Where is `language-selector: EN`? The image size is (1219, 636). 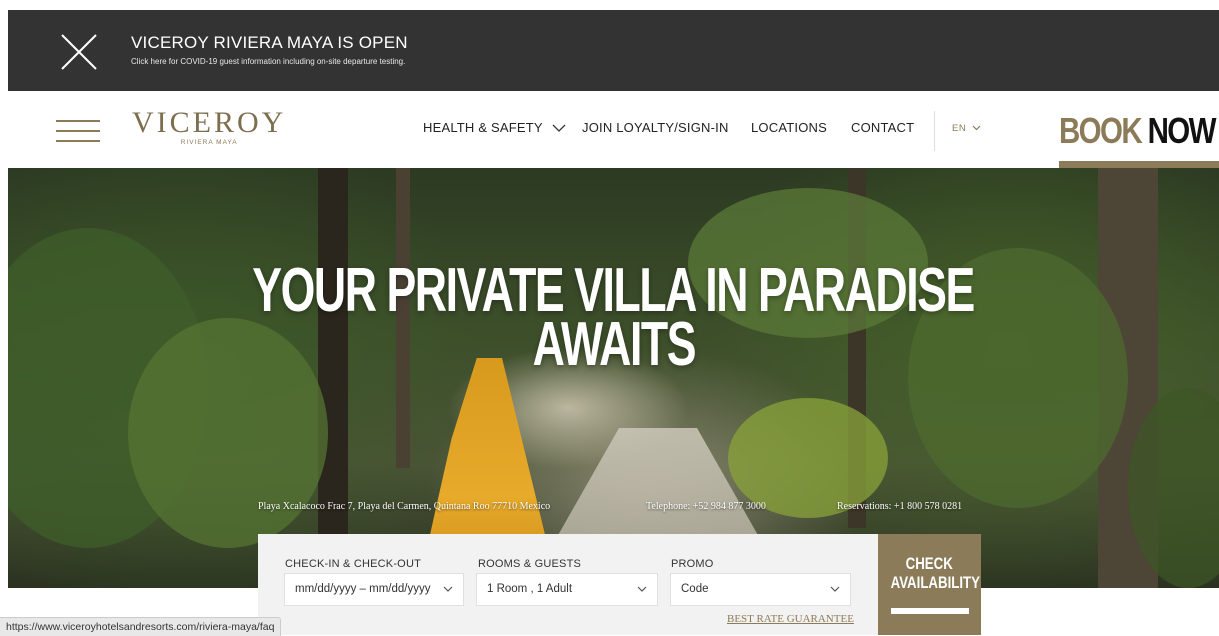
language-selector: EN is located at coordinates (966, 128).